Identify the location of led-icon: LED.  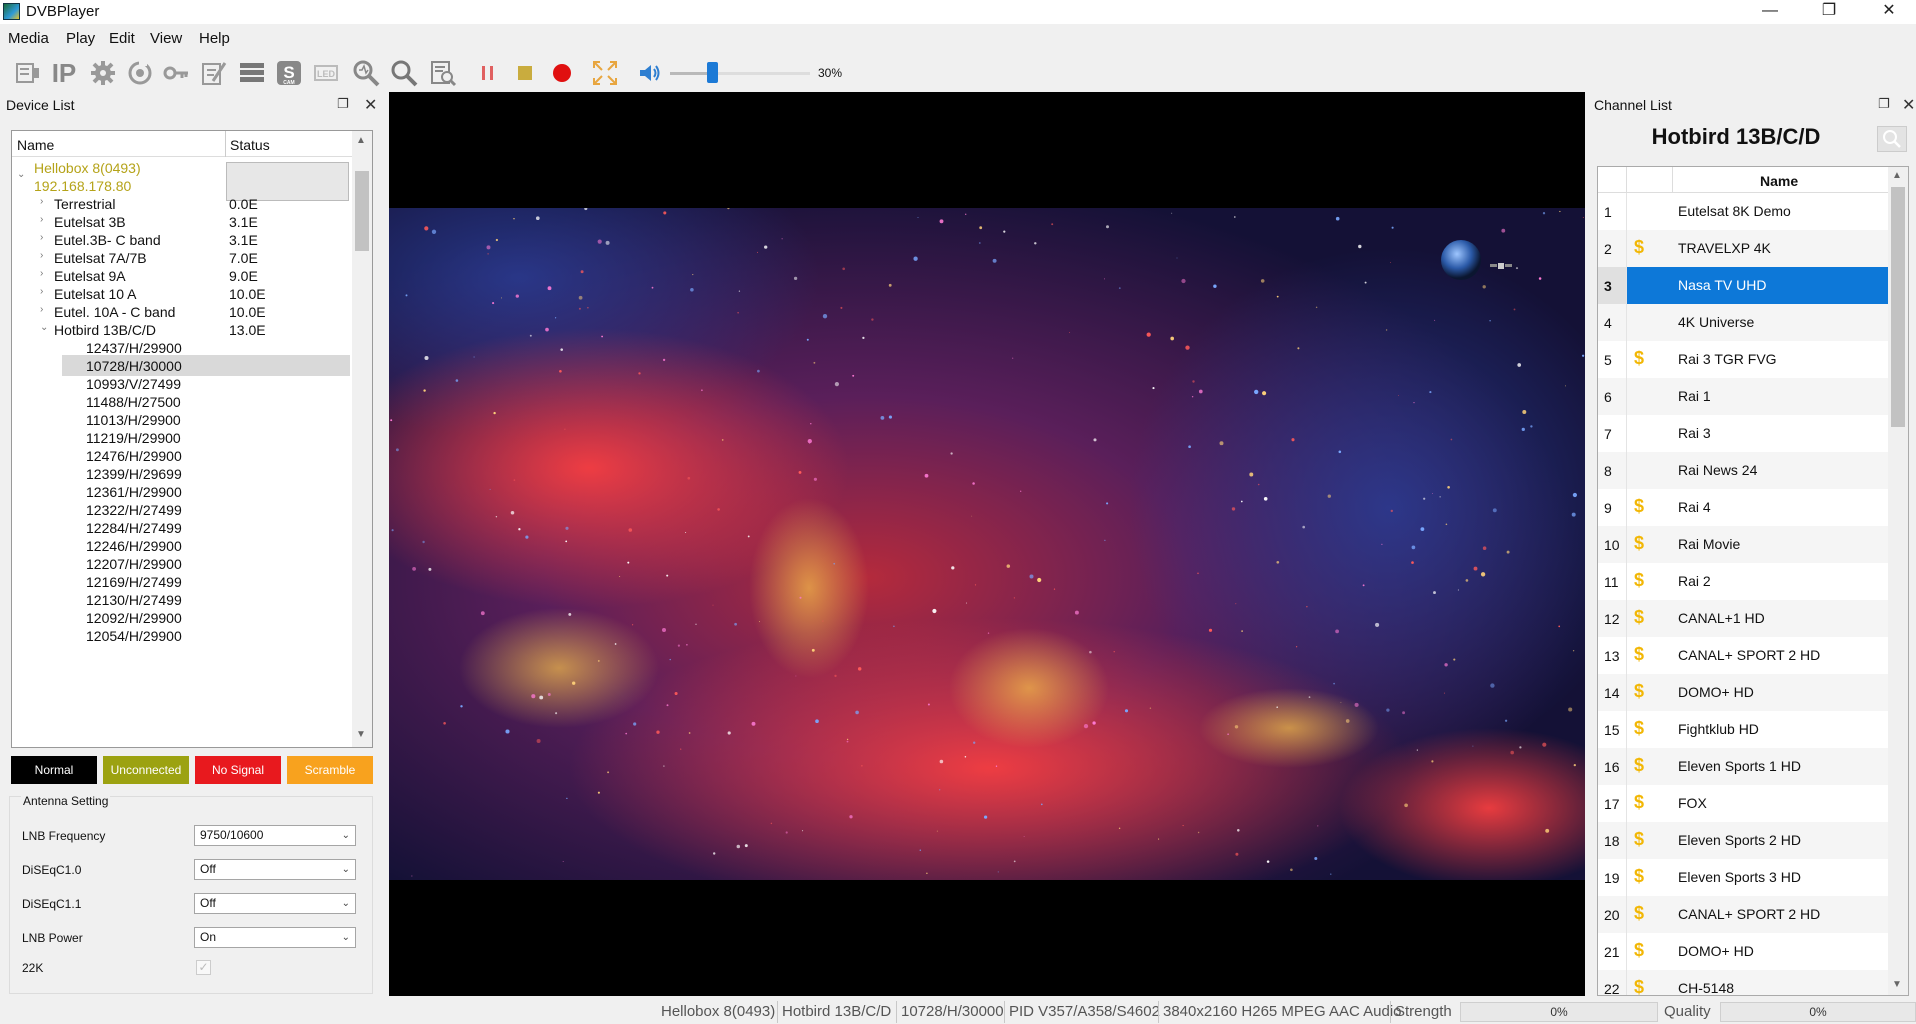
(326, 73).